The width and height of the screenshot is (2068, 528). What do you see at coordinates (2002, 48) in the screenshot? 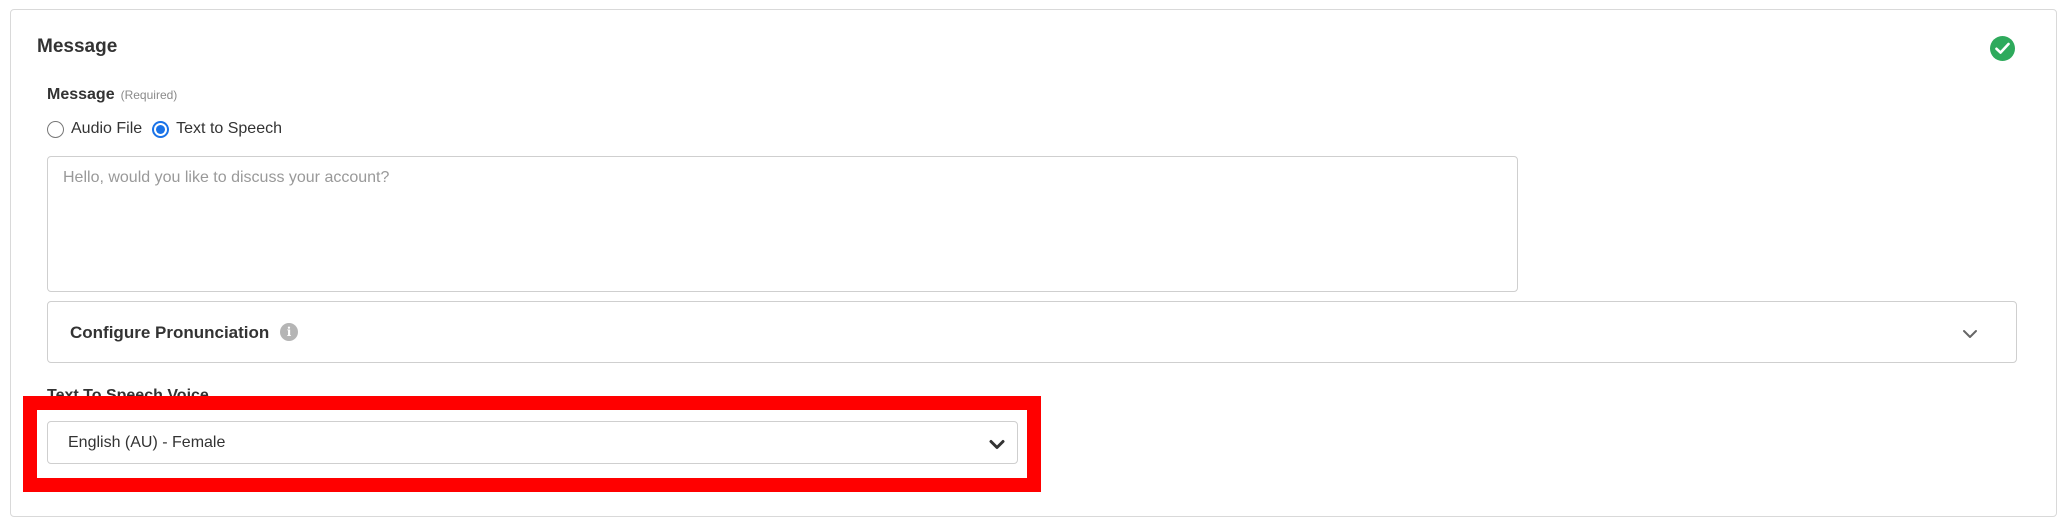
I see `check-circle-icon` at bounding box center [2002, 48].